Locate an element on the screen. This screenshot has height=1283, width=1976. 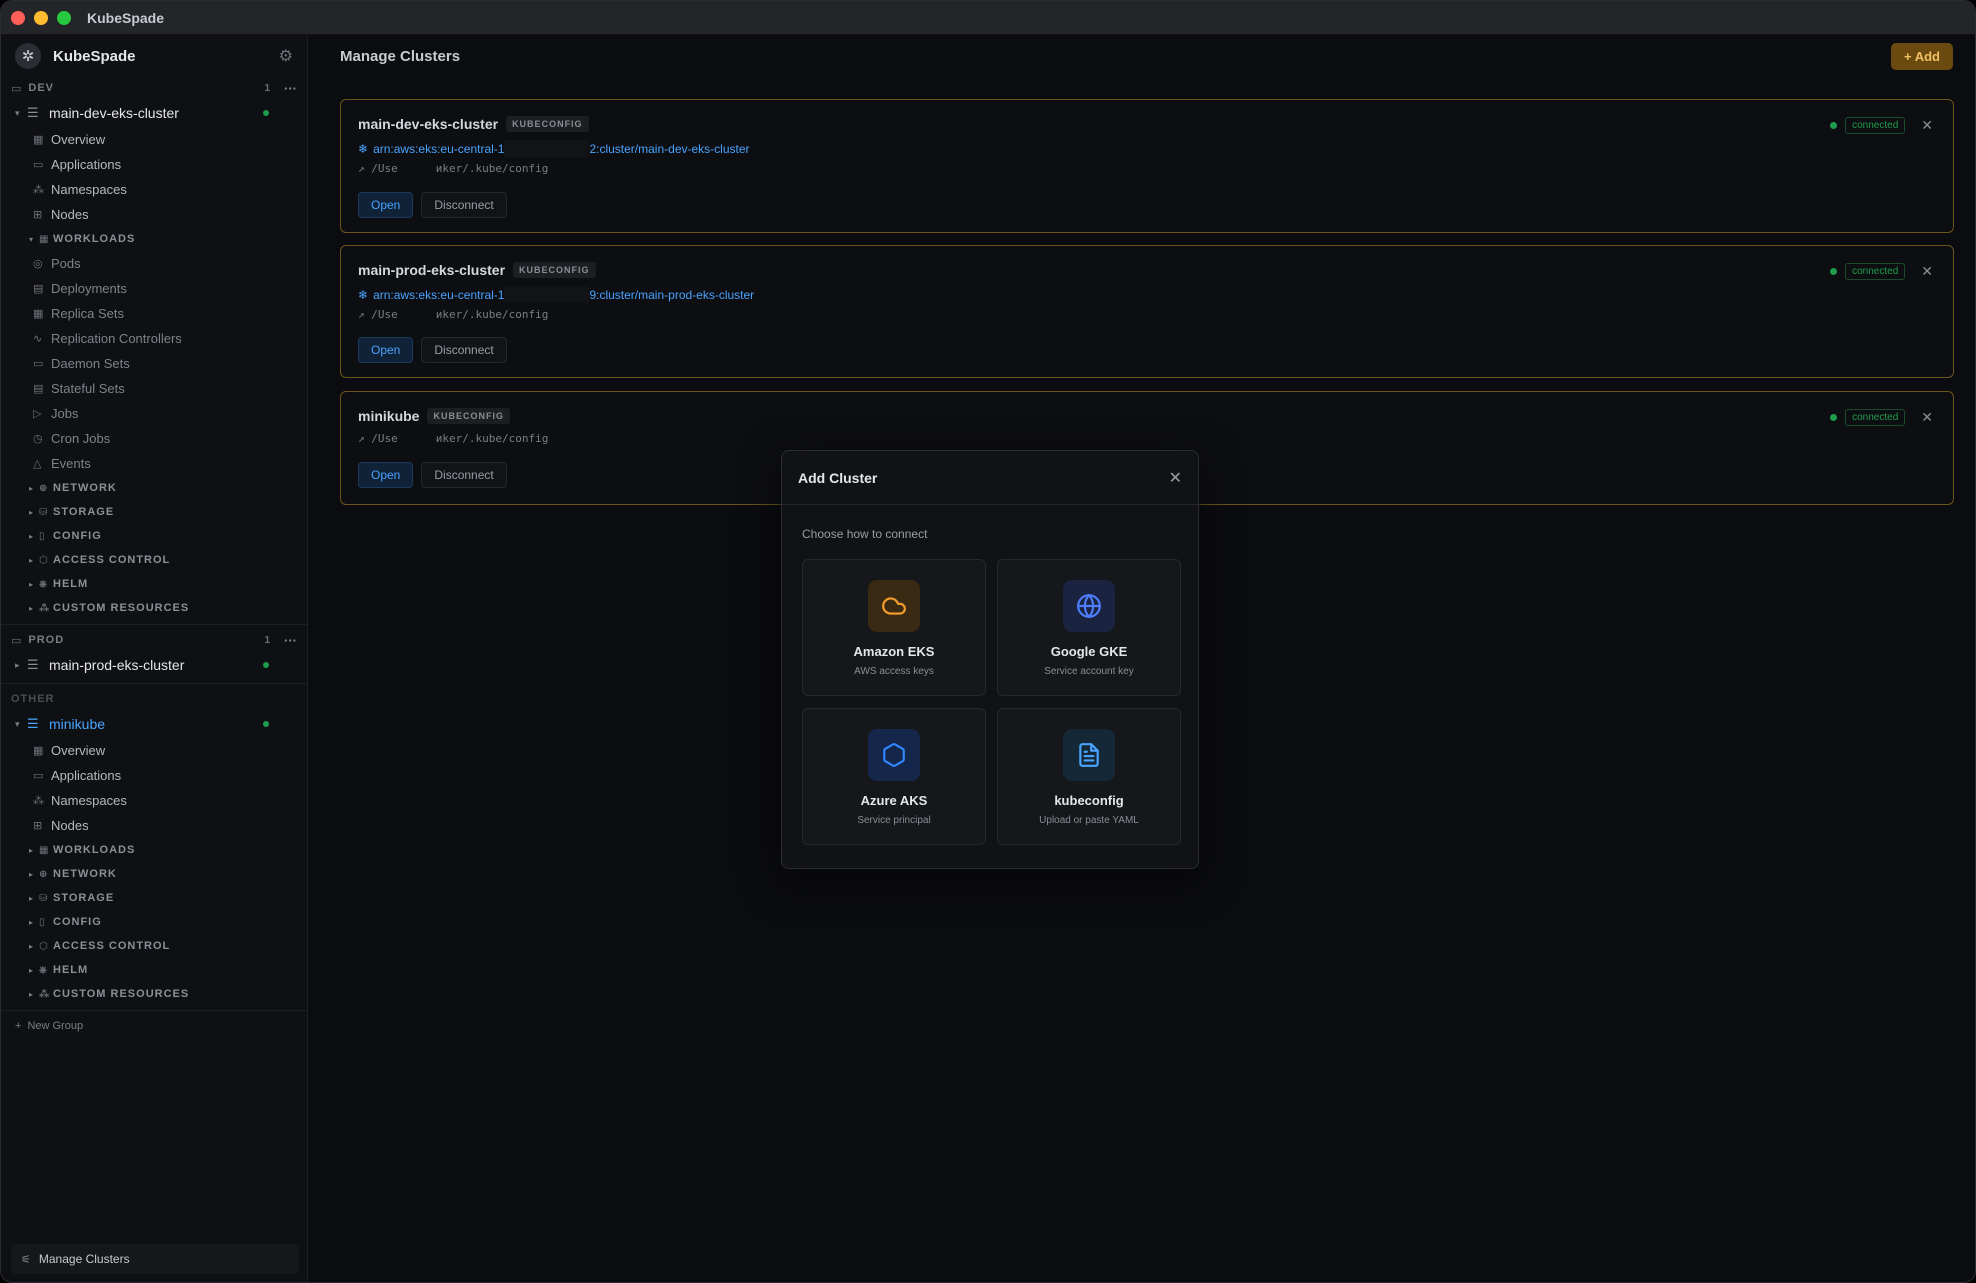
option-azure-aks: Azure AKS Service principal is located at coordinates (894, 776).